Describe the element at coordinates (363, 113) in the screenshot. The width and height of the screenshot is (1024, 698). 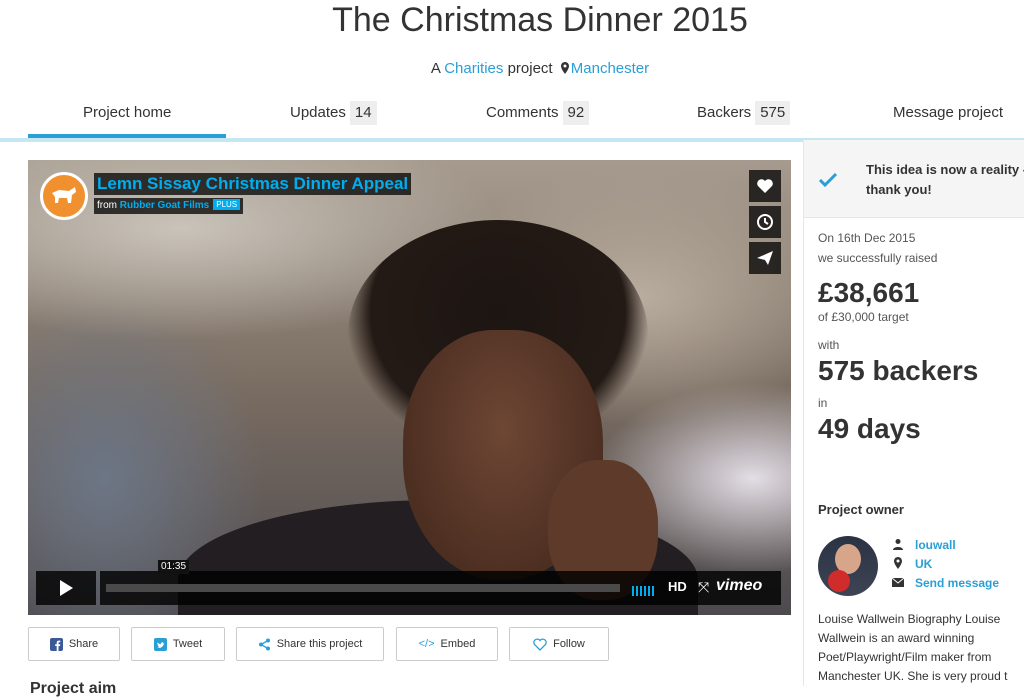
I see `tab-count: 14` at that location.